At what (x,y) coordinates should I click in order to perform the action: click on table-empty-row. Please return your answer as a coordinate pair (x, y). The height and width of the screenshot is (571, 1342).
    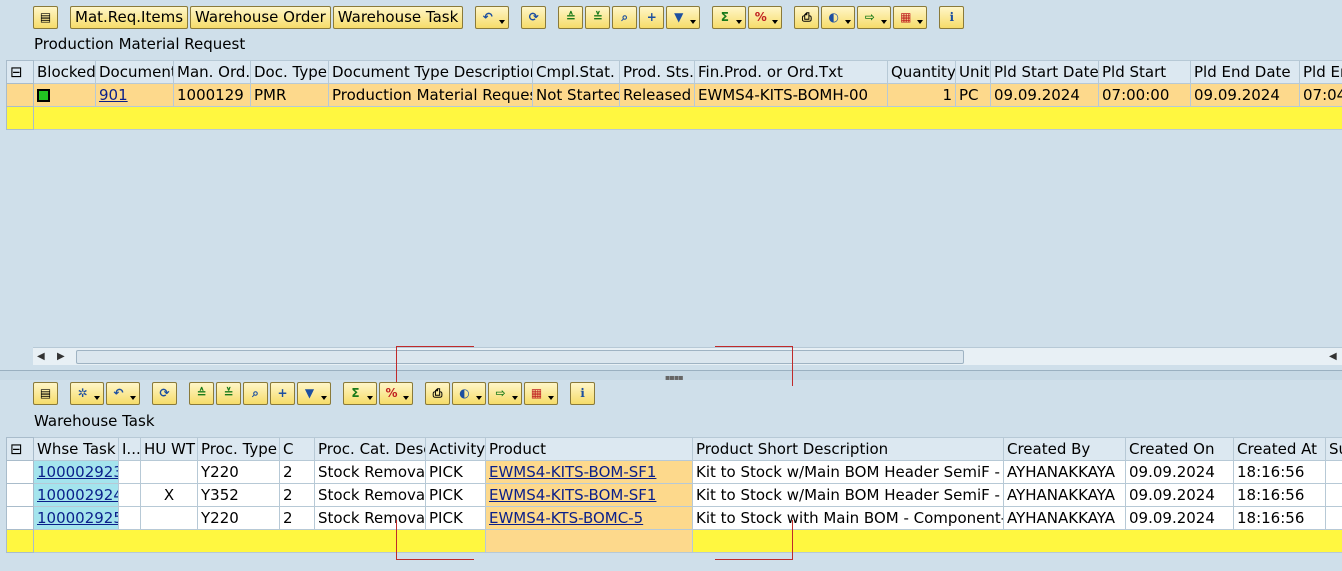
    Looking at the image, I should click on (674, 118).